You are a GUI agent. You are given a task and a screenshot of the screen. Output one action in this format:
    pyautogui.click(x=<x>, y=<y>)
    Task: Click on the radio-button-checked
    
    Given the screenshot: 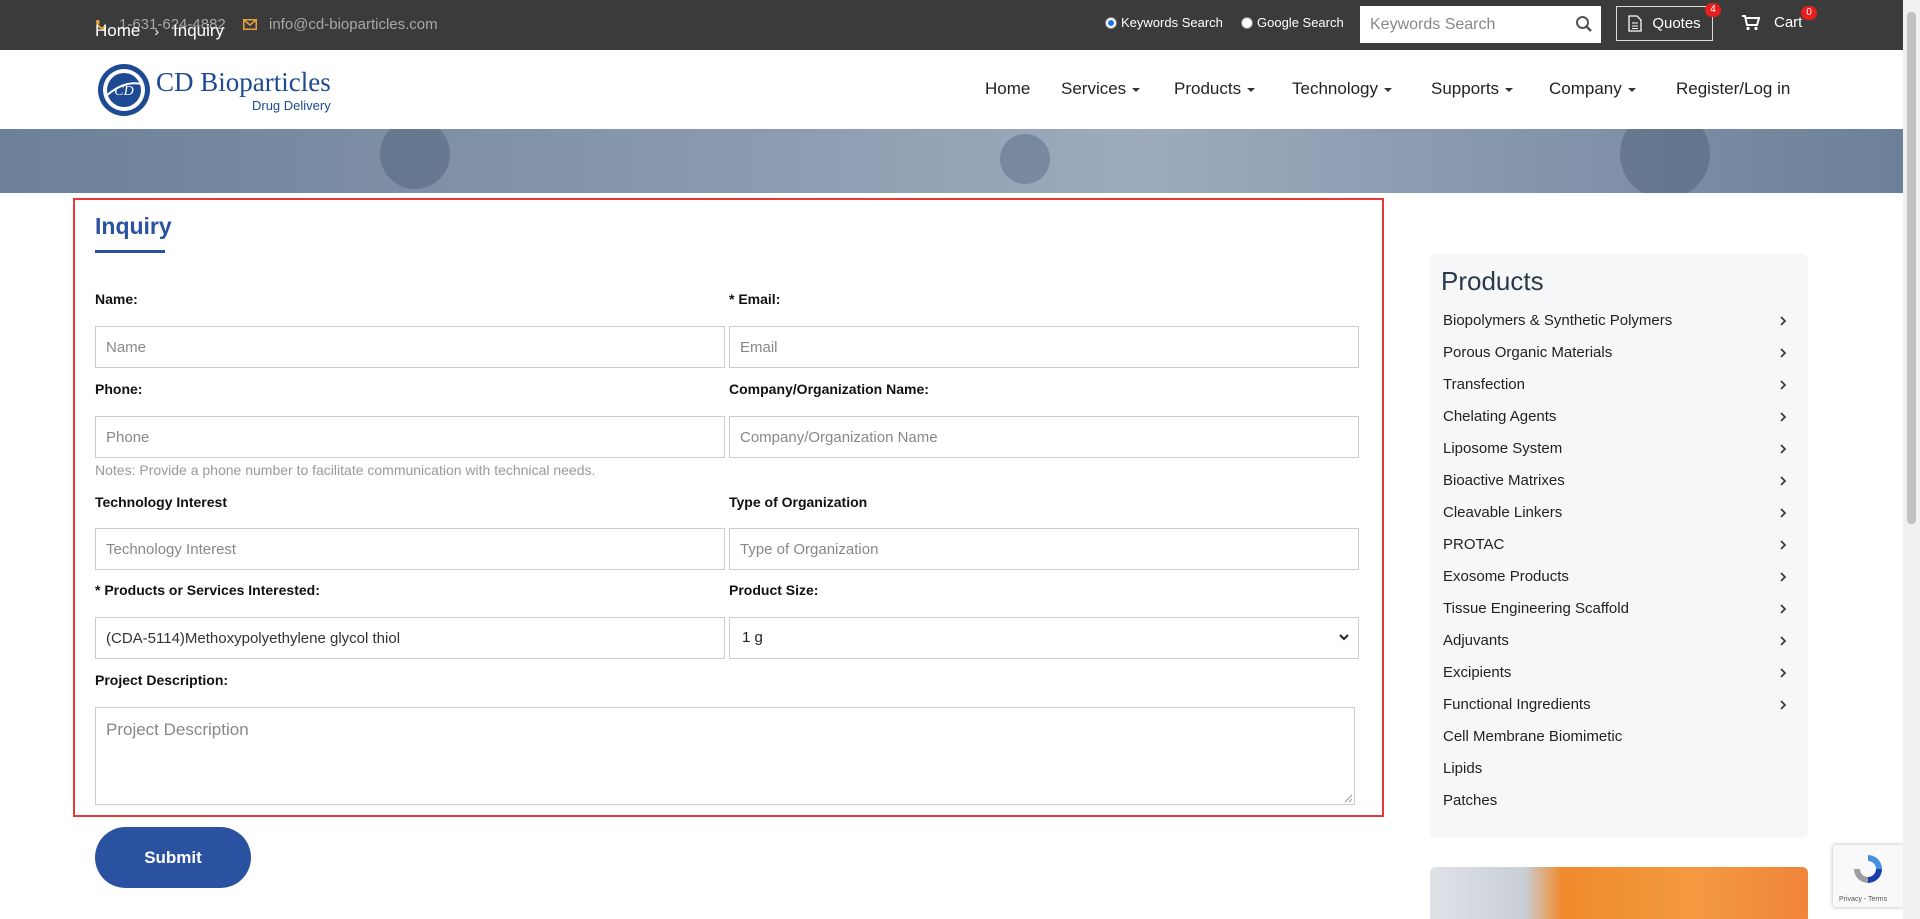 What is the action you would take?
    pyautogui.click(x=1111, y=22)
    